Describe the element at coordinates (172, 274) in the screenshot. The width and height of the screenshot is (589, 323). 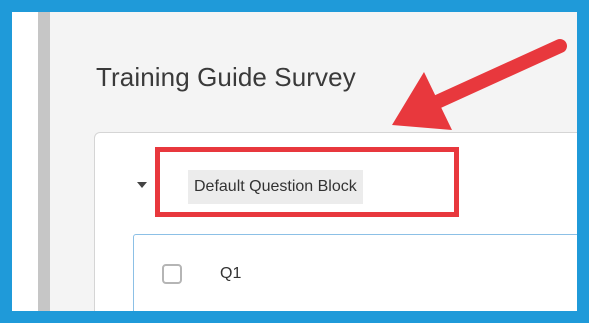
I see `question-select-checkbox` at that location.